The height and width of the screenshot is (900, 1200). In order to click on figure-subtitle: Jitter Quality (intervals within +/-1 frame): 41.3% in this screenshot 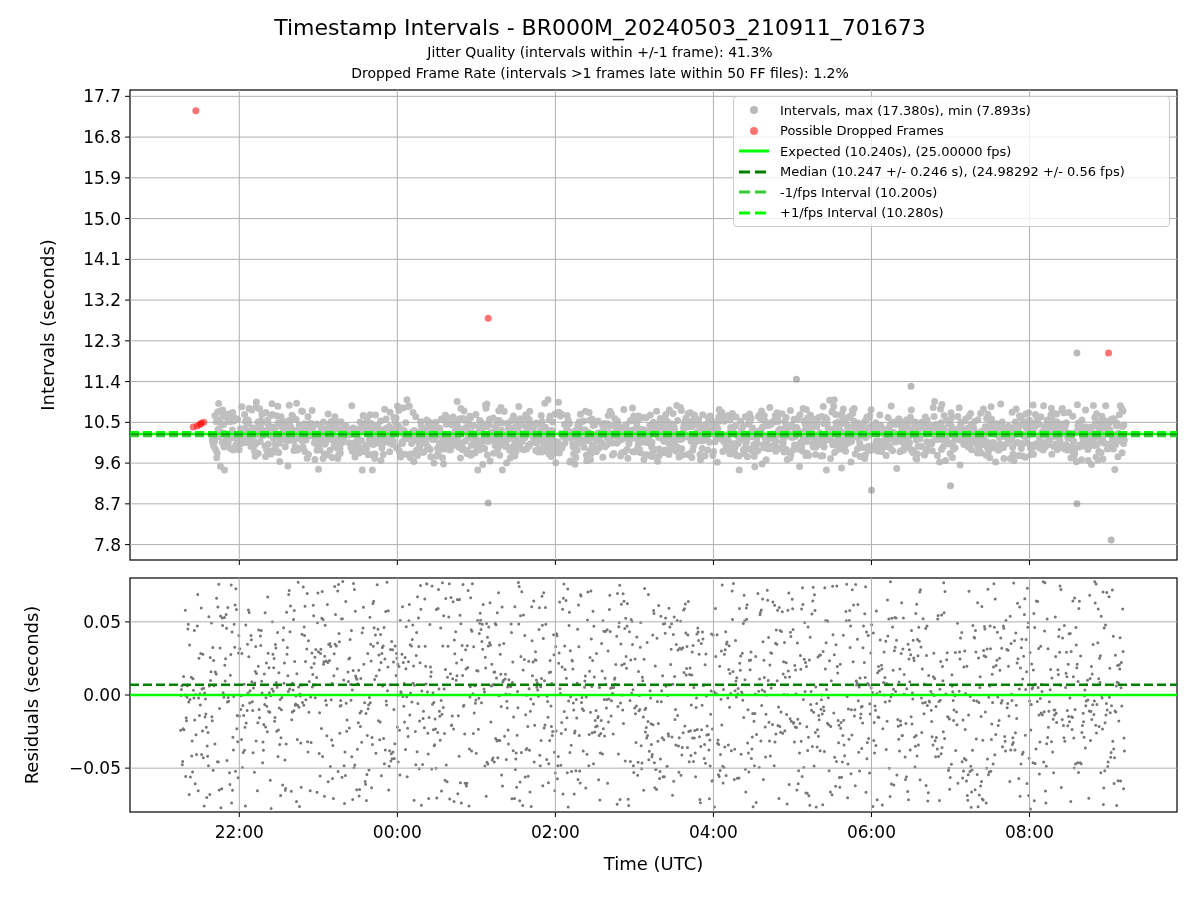, I will do `click(600, 52)`.